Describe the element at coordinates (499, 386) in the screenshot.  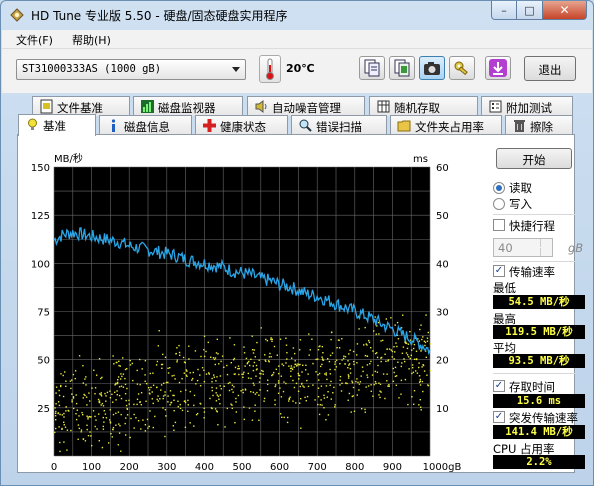
I see `access-time-checkbox: ✓` at that location.